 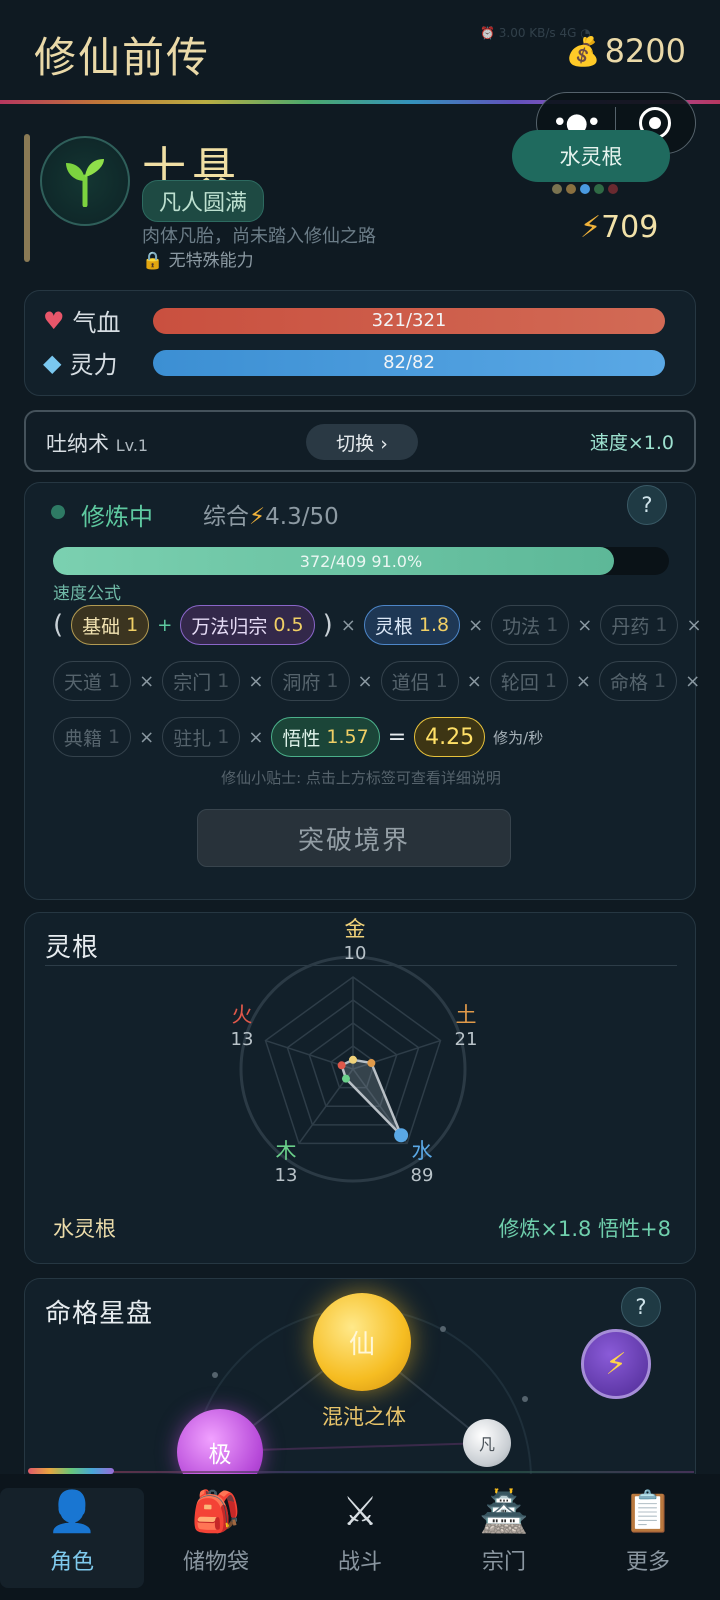 What do you see at coordinates (93, 365) in the screenshot?
I see `mp-label: 灵力` at bounding box center [93, 365].